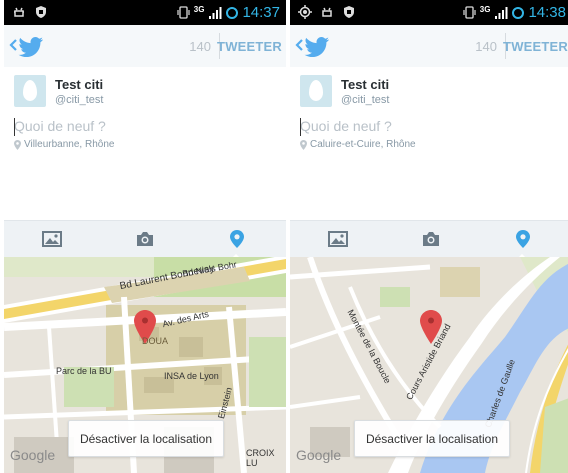  What do you see at coordinates (84, 371) in the screenshot?
I see `map-label-parc: Parc de la BU` at bounding box center [84, 371].